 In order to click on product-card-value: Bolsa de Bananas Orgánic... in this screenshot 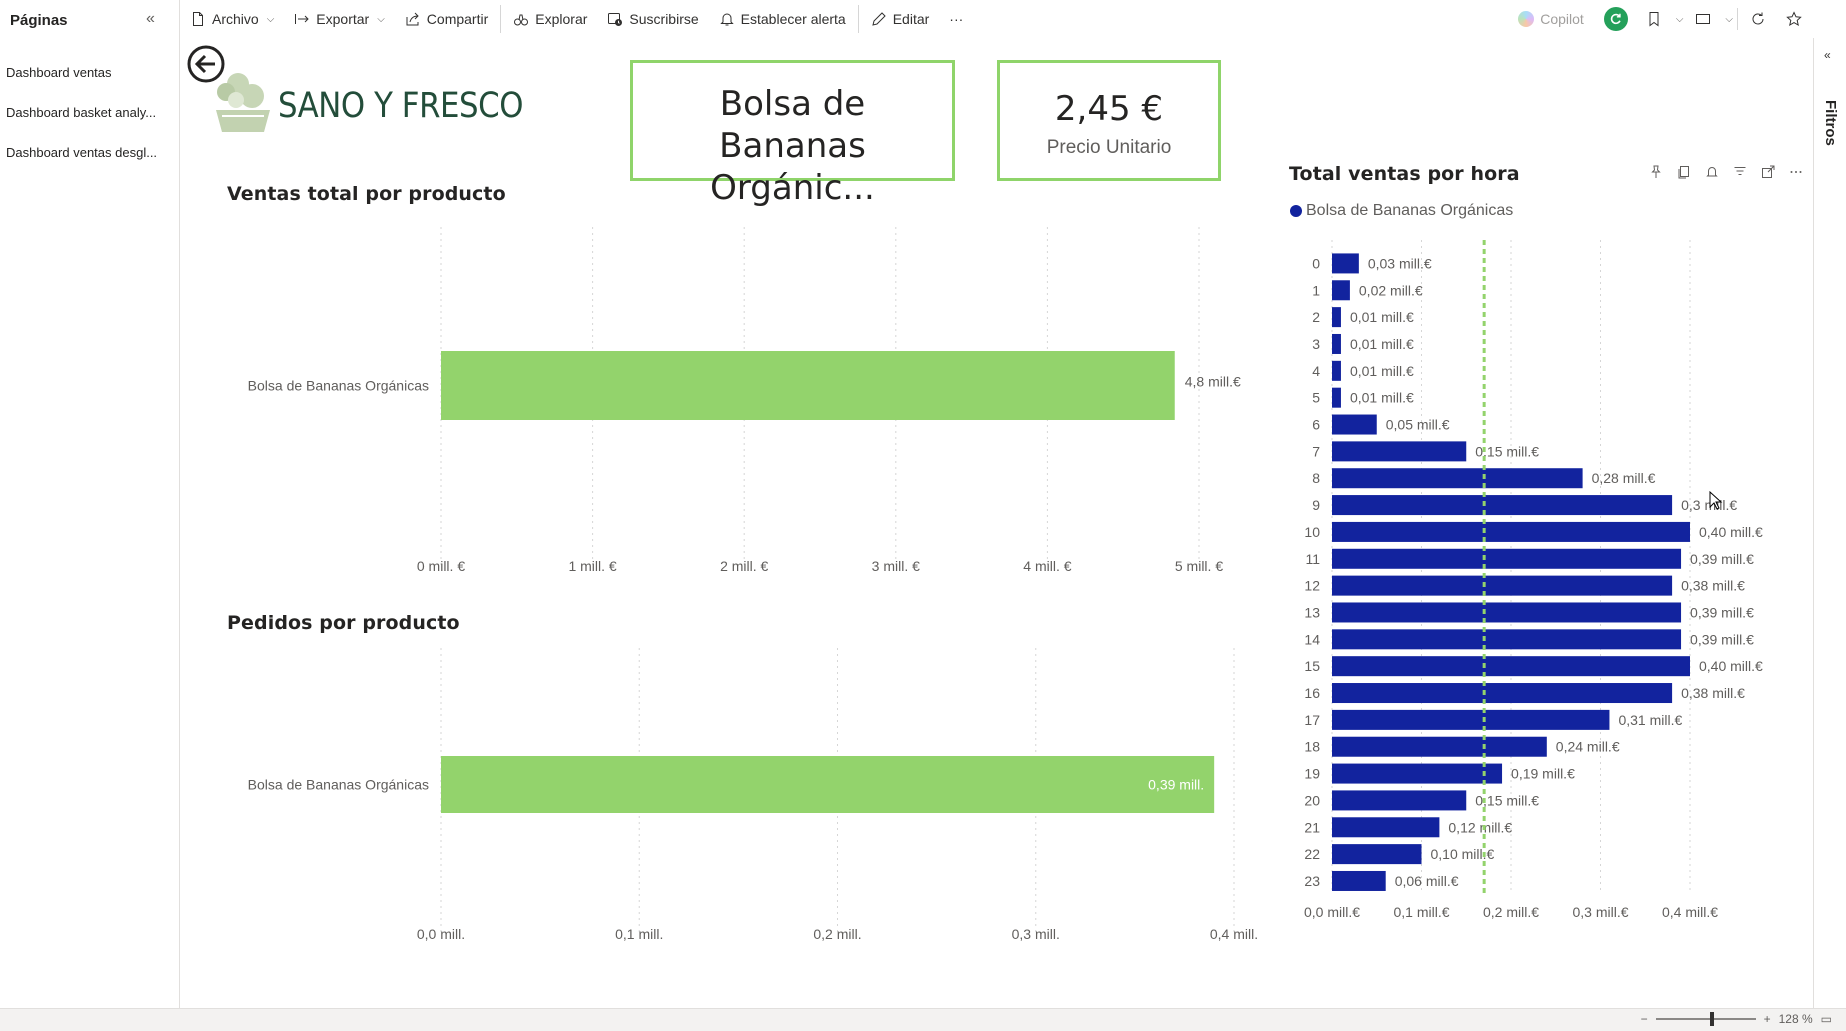, I will do `click(792, 136)`.